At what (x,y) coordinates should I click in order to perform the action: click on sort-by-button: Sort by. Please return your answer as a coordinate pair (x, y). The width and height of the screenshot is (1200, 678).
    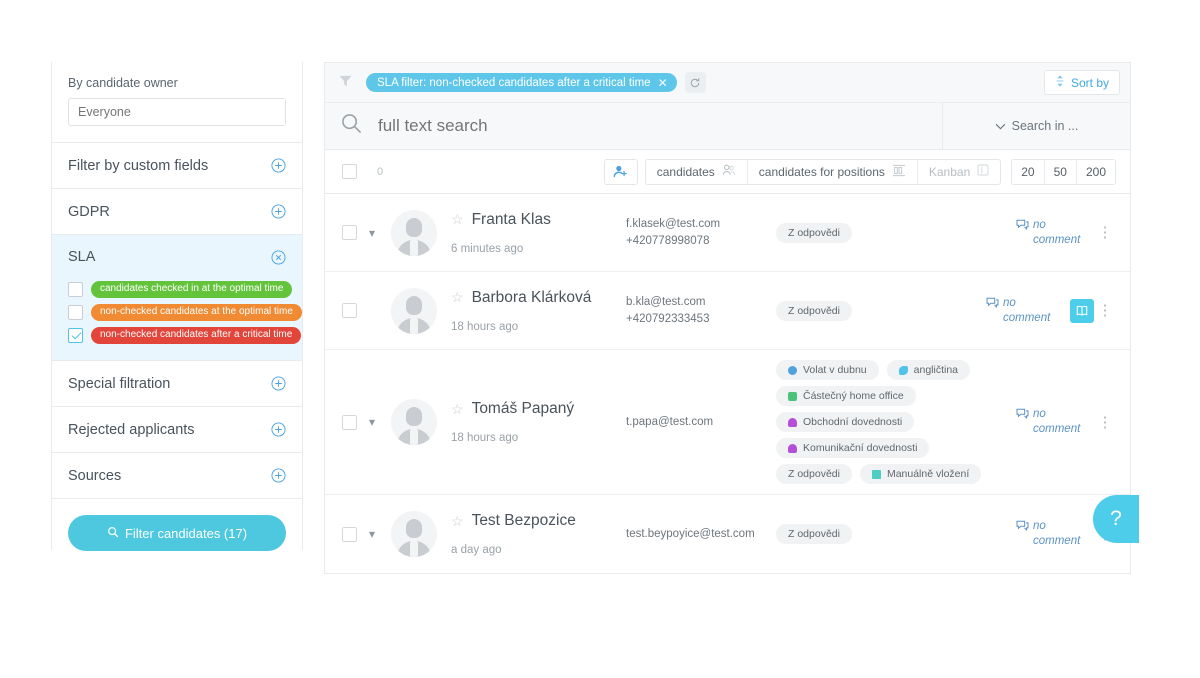
    Looking at the image, I should click on (1081, 82).